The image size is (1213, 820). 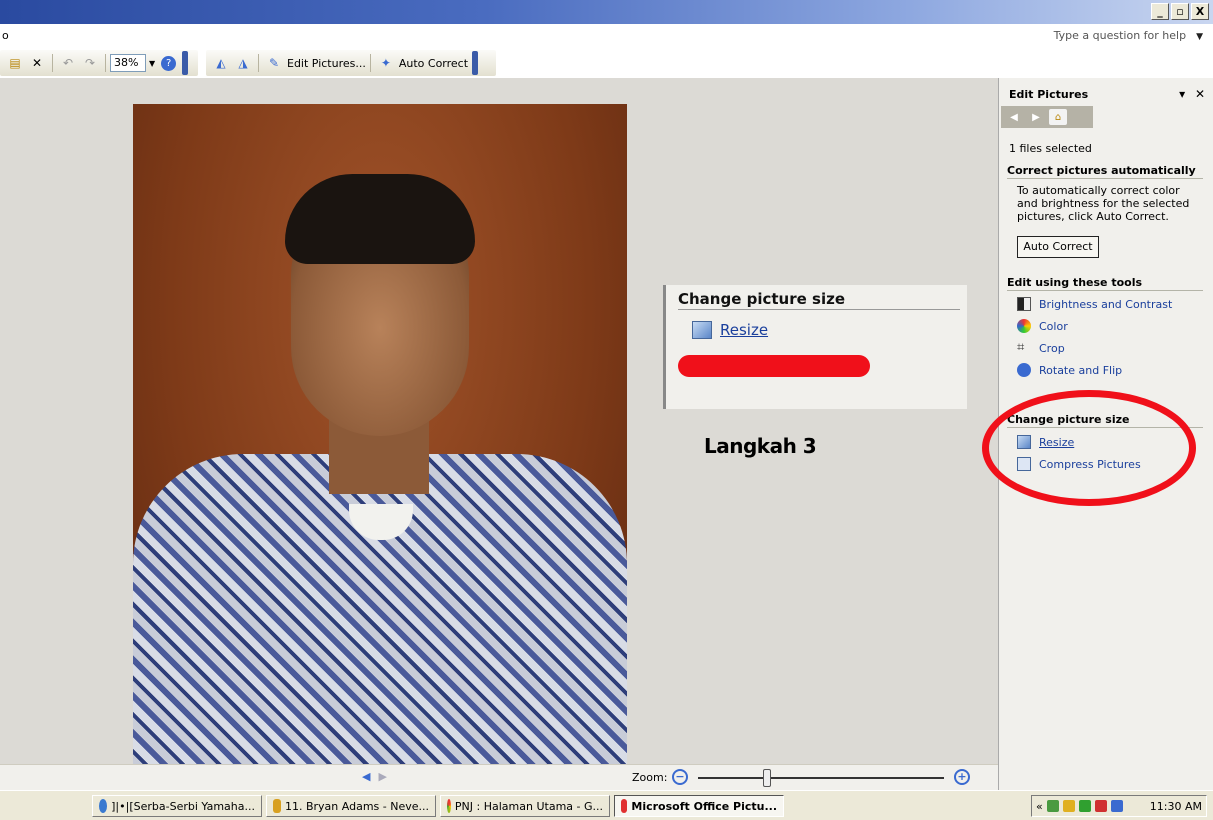 What do you see at coordinates (386, 63) in the screenshot?
I see `auto-correct-icon: ✦` at bounding box center [386, 63].